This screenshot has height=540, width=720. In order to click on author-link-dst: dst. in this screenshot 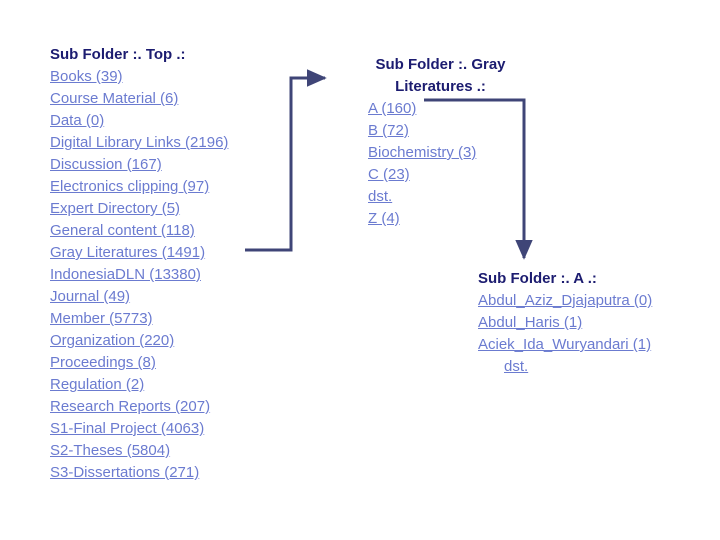, I will do `click(516, 366)`.